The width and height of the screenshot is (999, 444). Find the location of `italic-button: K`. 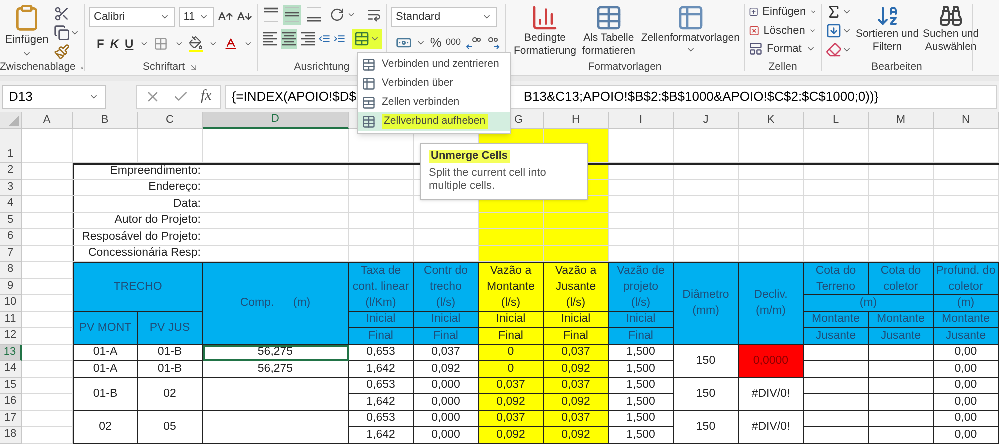

italic-button: K is located at coordinates (115, 44).